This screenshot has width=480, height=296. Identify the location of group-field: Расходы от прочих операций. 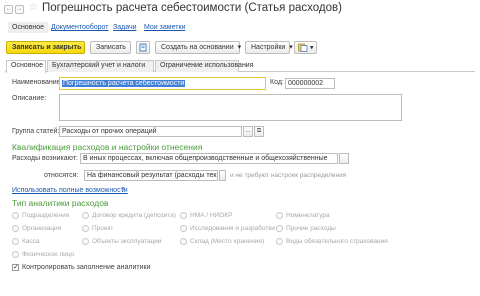
(150, 131).